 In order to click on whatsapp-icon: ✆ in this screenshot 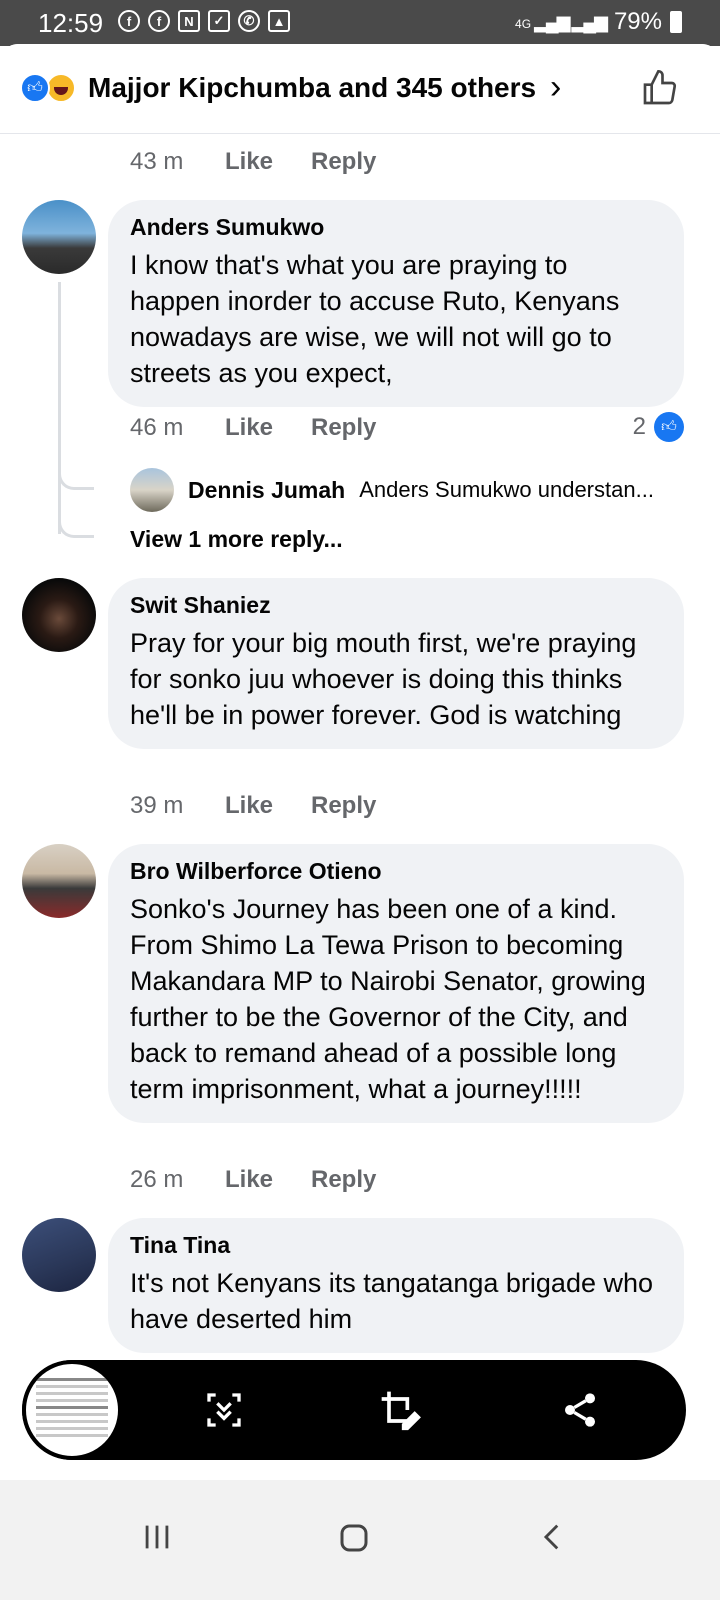, I will do `click(249, 21)`.